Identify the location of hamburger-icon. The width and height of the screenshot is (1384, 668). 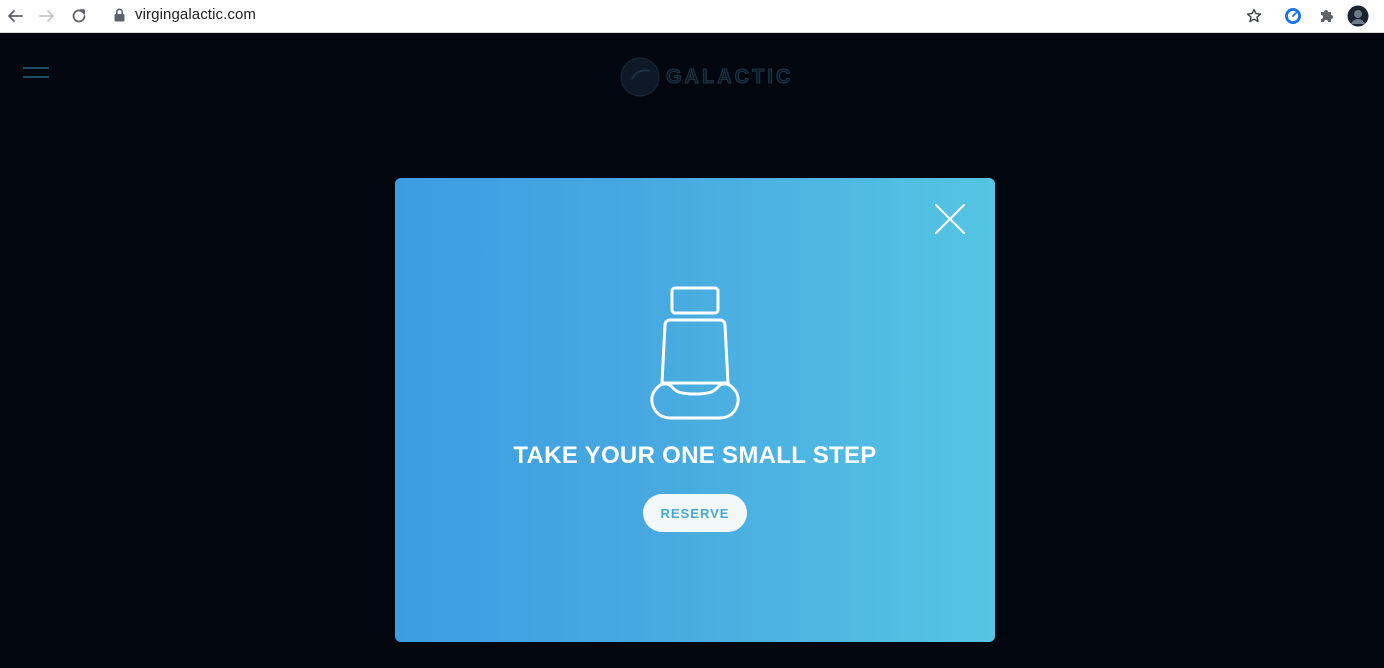
(36, 74).